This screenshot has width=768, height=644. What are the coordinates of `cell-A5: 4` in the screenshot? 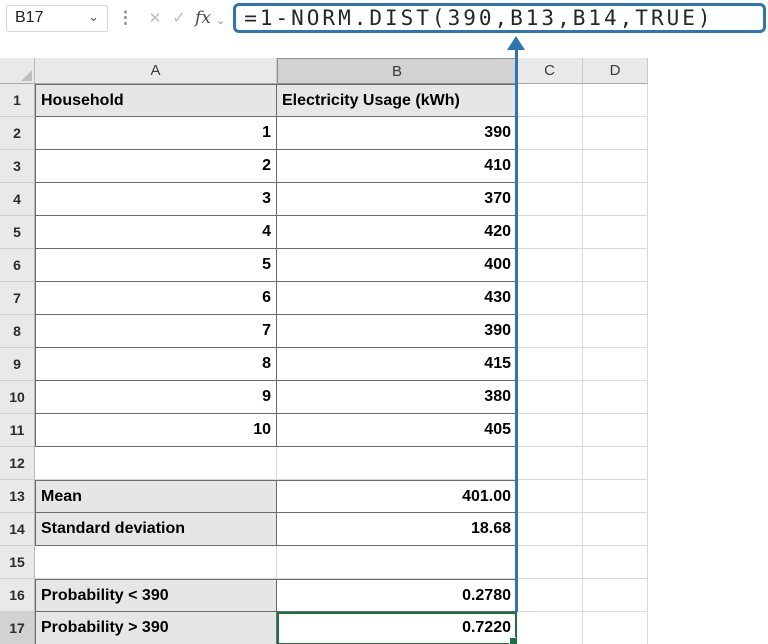 It's located at (156, 232).